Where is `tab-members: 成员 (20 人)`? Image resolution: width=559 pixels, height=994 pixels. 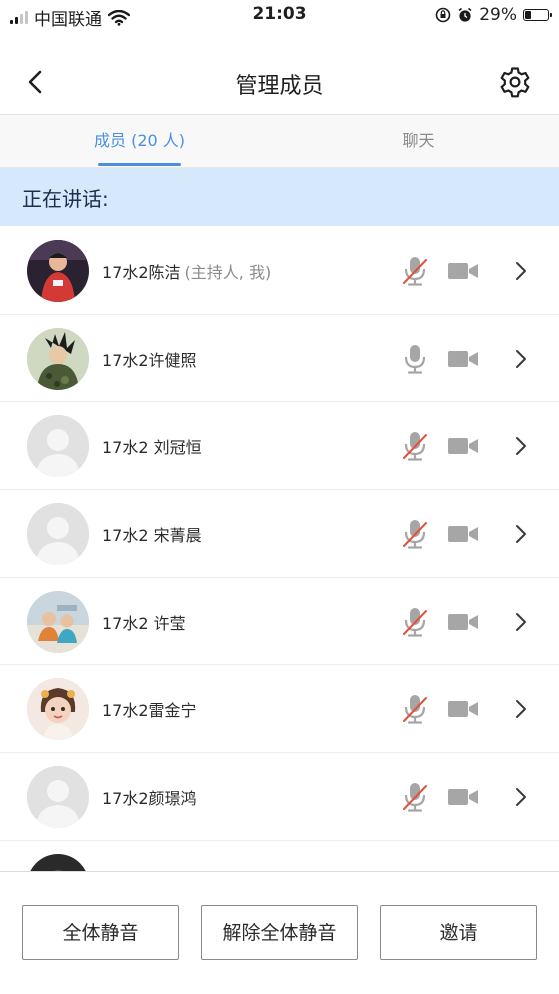
tab-members: 成员 (20 人) is located at coordinates (139, 141).